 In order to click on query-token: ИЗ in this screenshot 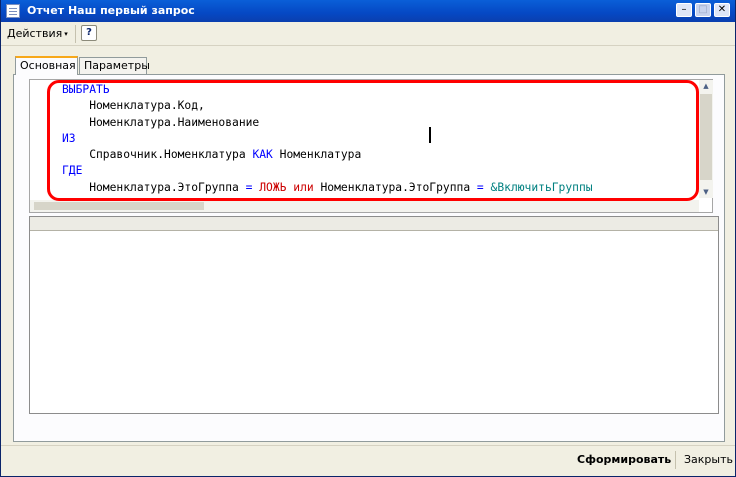, I will do `click(69, 138)`.